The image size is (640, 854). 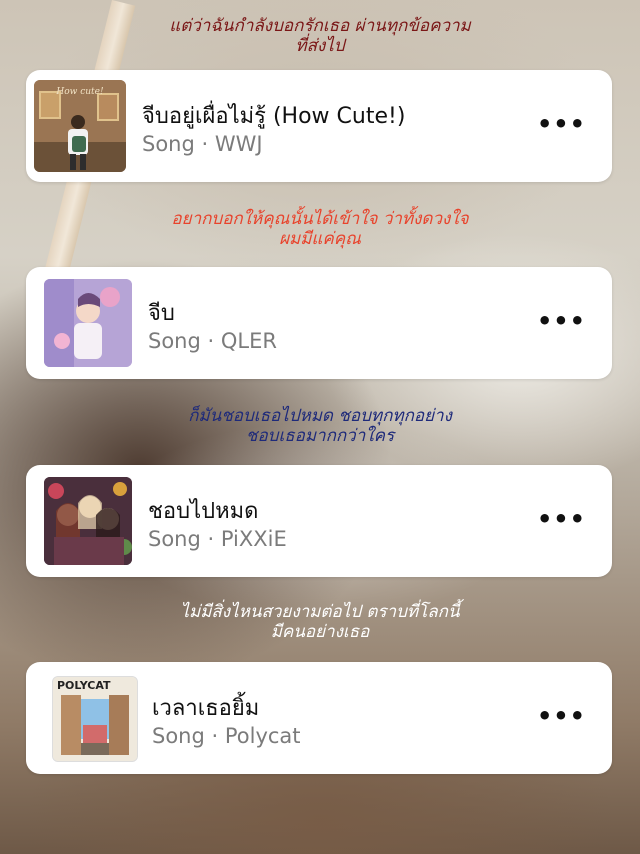 I want to click on song-card-2: จีบ Song · QLER •••, so click(x=319, y=323).